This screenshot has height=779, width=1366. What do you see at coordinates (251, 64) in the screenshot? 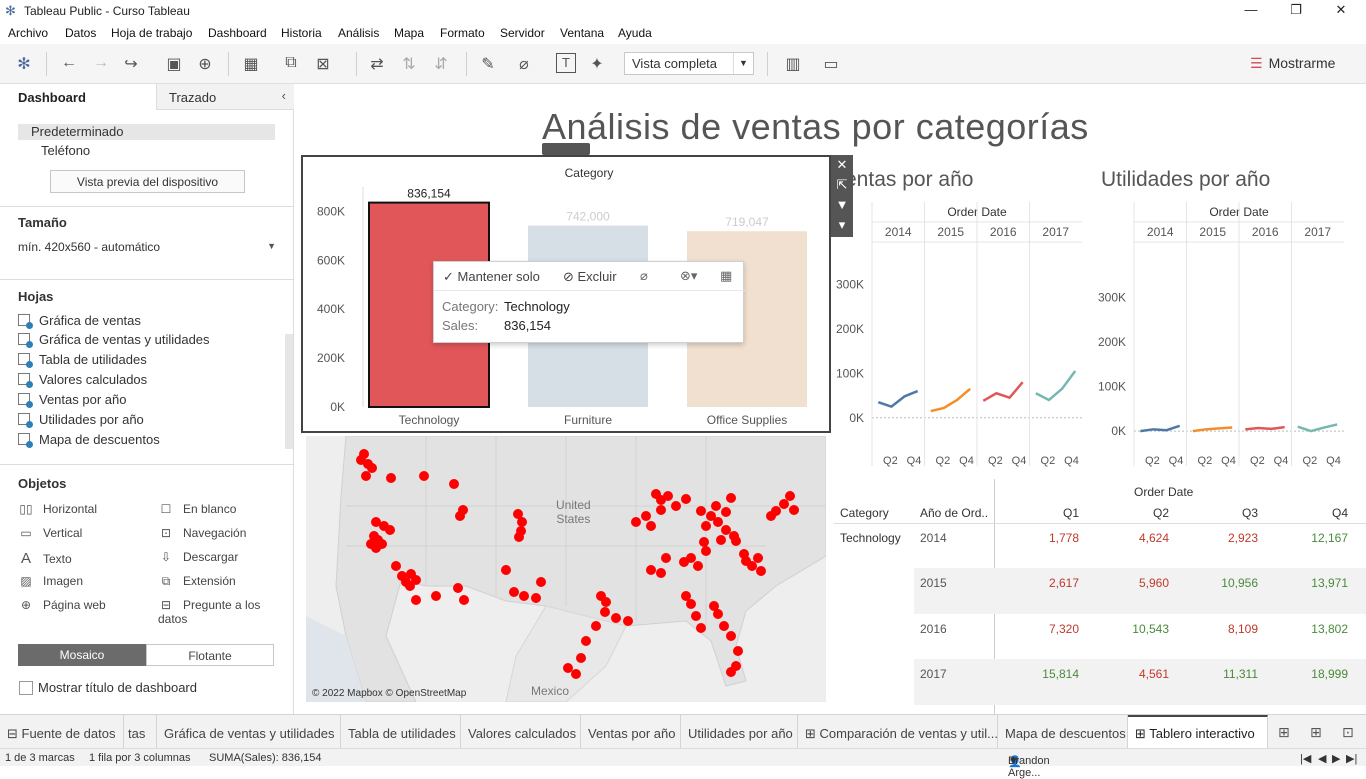
I see `new-worksheet-icon: ▦` at bounding box center [251, 64].